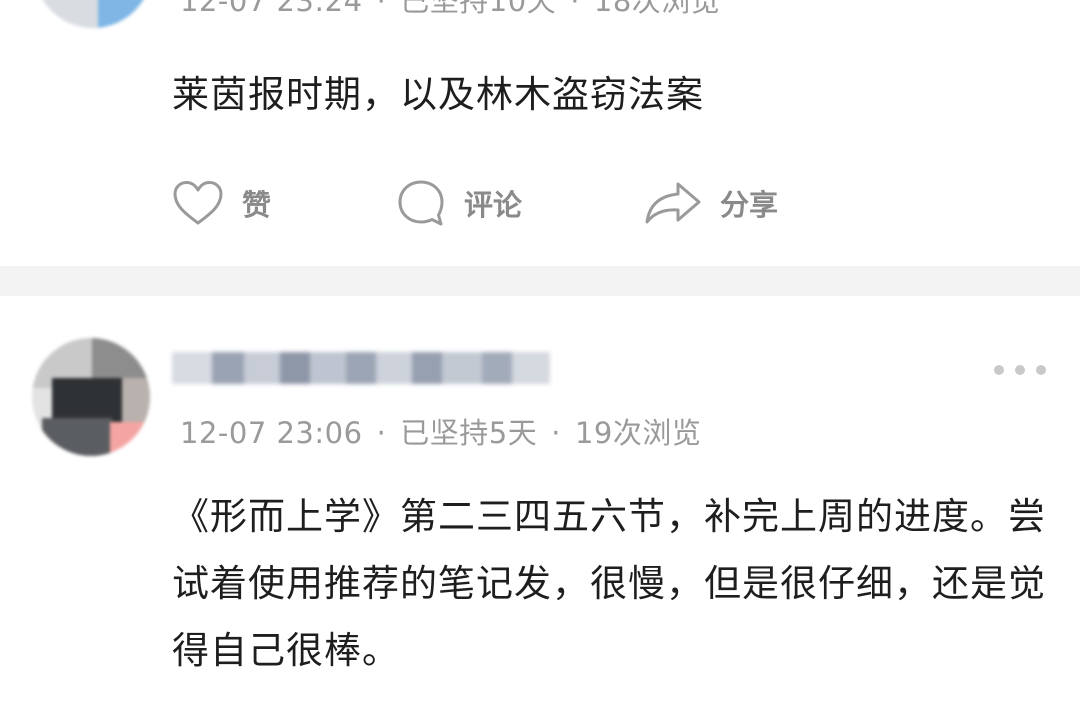  I want to click on share-label: 分享, so click(749, 205).